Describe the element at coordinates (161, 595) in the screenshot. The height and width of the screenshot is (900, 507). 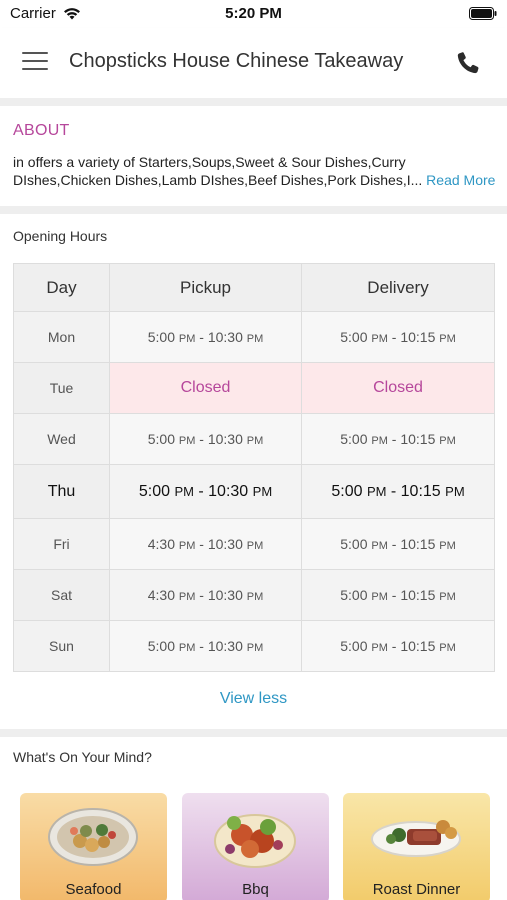
I see `pickup-open: 4:30` at that location.